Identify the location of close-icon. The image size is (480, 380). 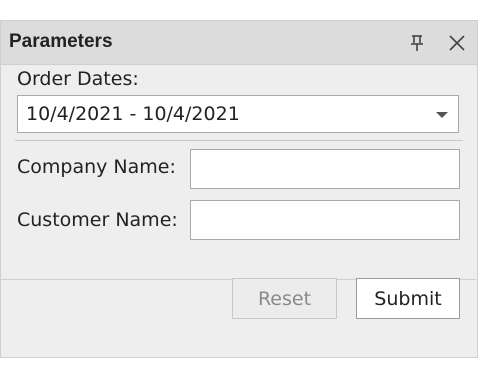
(457, 43).